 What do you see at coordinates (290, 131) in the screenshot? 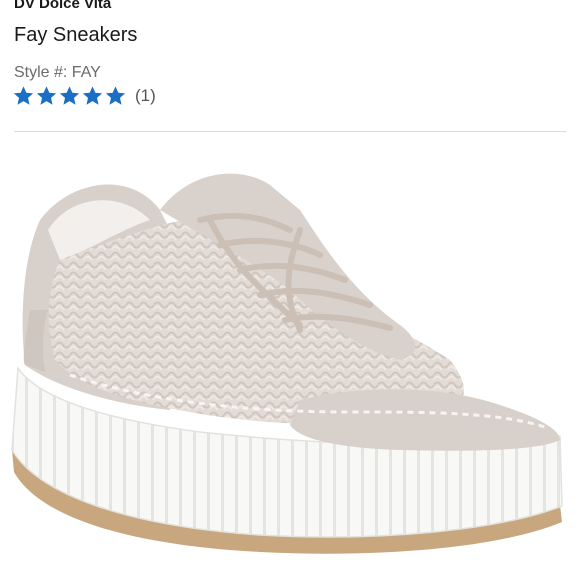
I see `divider` at bounding box center [290, 131].